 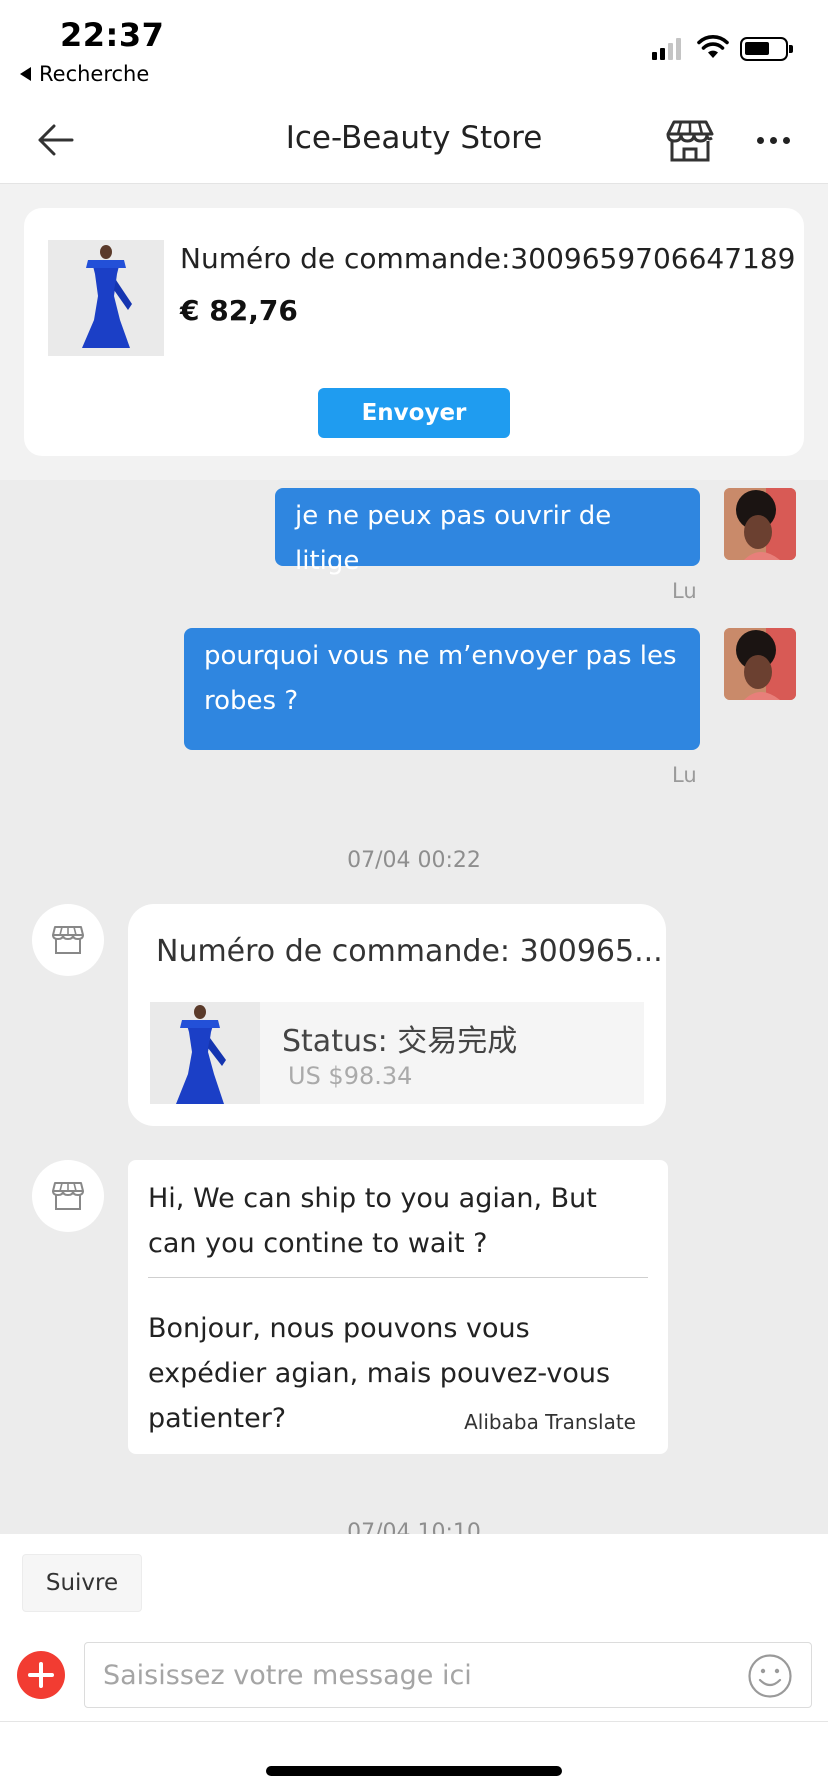 I want to click on order-status: Status: 交易完成, so click(x=400, y=1041).